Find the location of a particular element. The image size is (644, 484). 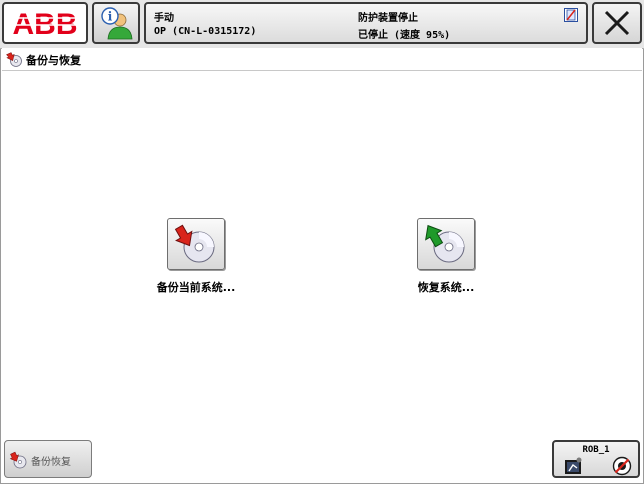

user-info-icon: i is located at coordinates (117, 23).